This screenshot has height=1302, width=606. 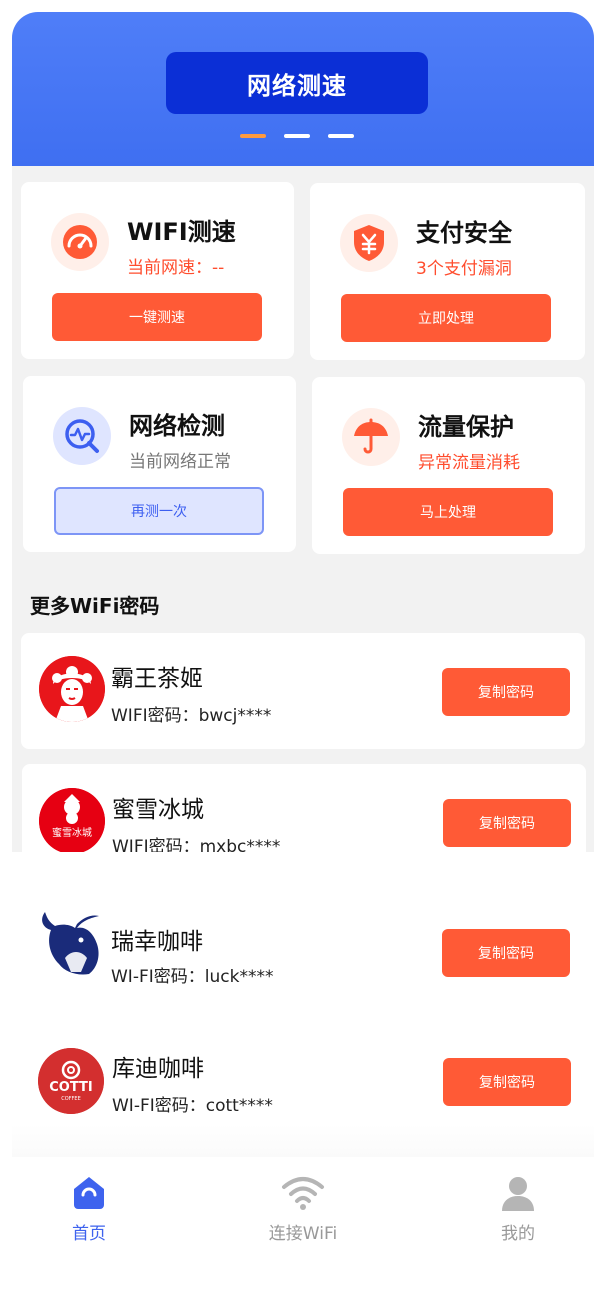 What do you see at coordinates (70, 1087) in the screenshot?
I see `logo-text: COTTI` at bounding box center [70, 1087].